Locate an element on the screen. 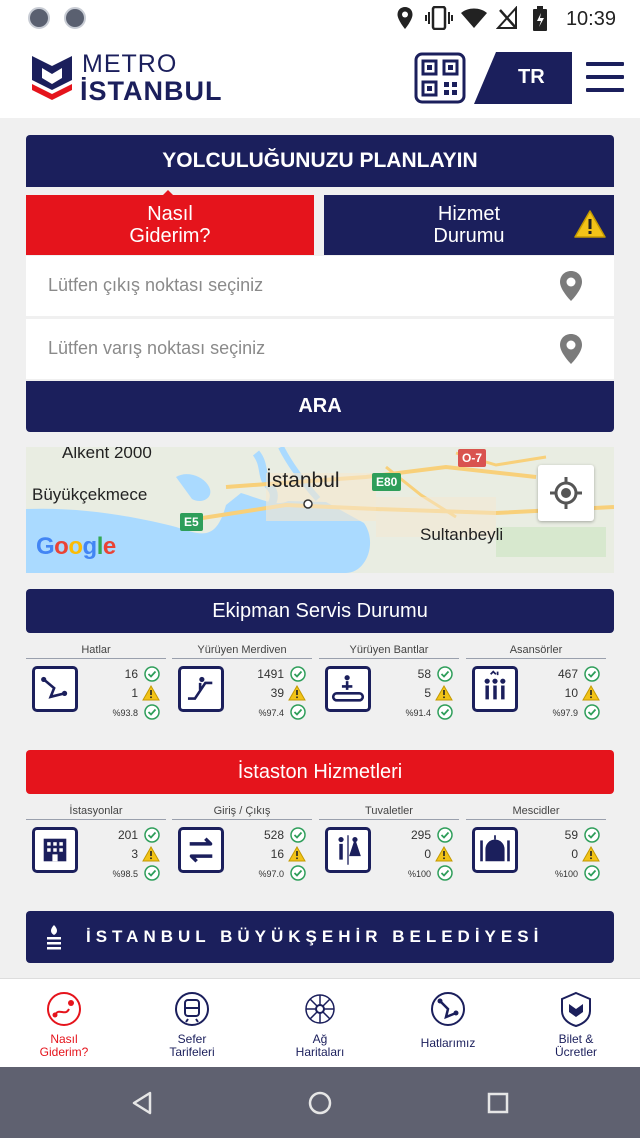 This screenshot has width=640, height=1138. qr-code-icon is located at coordinates (440, 78).